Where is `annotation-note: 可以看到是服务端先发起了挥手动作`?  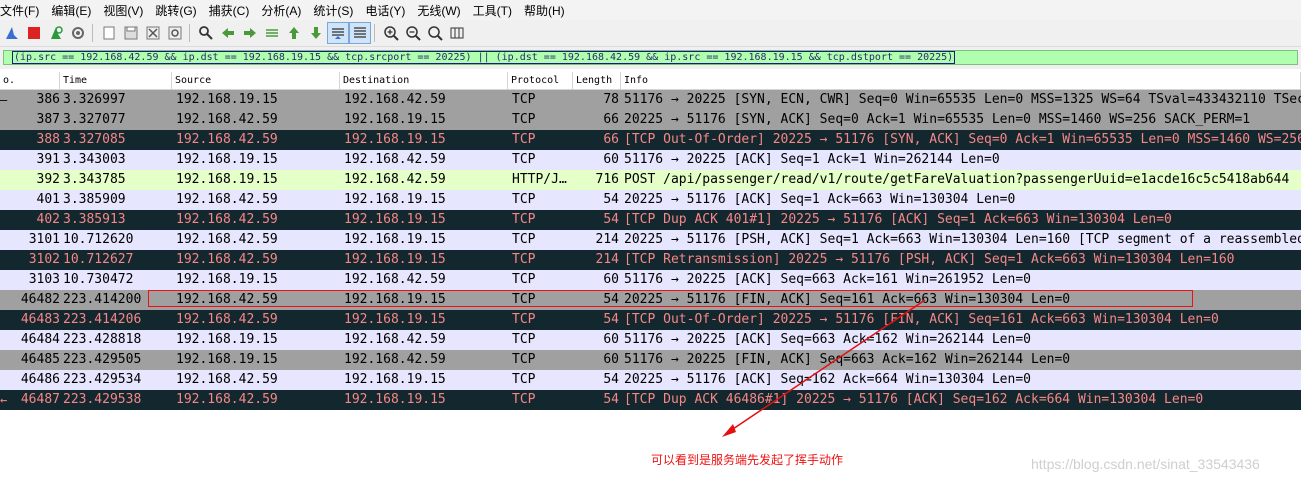 annotation-note: 可以看到是服务端先发起了挥手动作 is located at coordinates (747, 460).